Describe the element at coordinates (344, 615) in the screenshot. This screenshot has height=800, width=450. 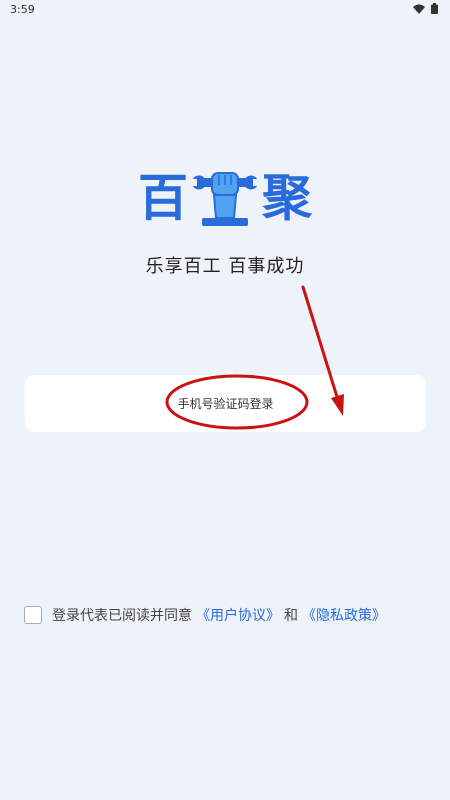
I see `privacy-policy-link: 《隐私政策》` at that location.